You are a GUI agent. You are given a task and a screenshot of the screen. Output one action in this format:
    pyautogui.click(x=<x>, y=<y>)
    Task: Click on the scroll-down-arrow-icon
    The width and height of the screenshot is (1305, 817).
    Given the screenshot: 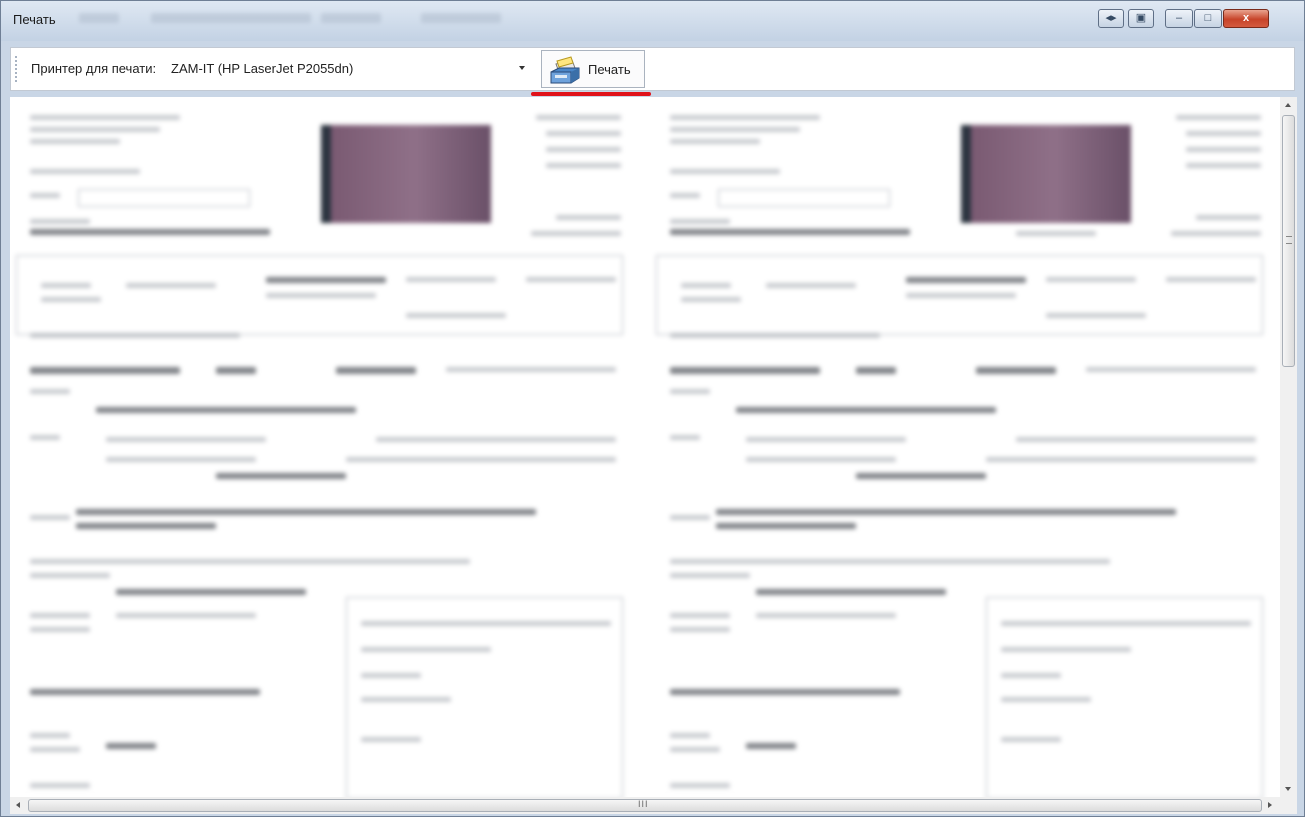 What is the action you would take?
    pyautogui.click(x=1288, y=789)
    